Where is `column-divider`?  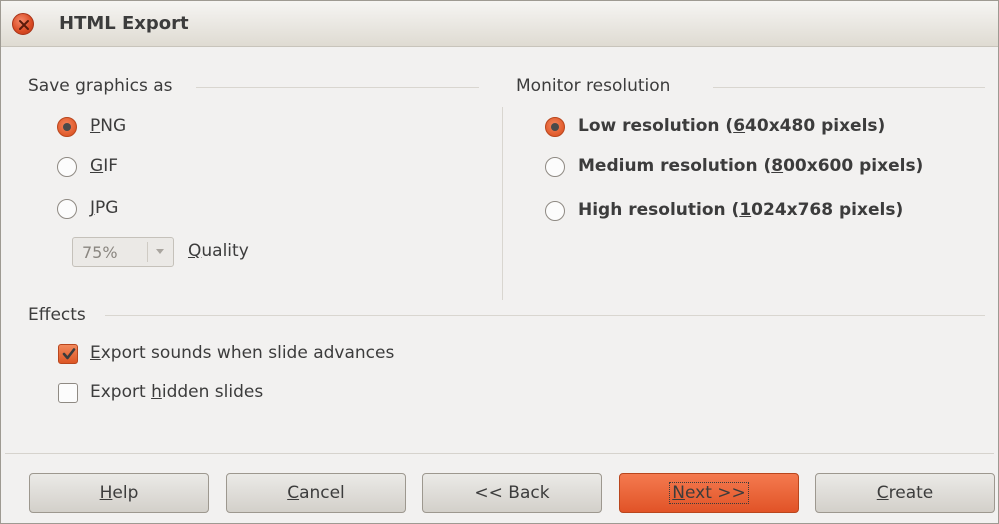
column-divider is located at coordinates (502, 203).